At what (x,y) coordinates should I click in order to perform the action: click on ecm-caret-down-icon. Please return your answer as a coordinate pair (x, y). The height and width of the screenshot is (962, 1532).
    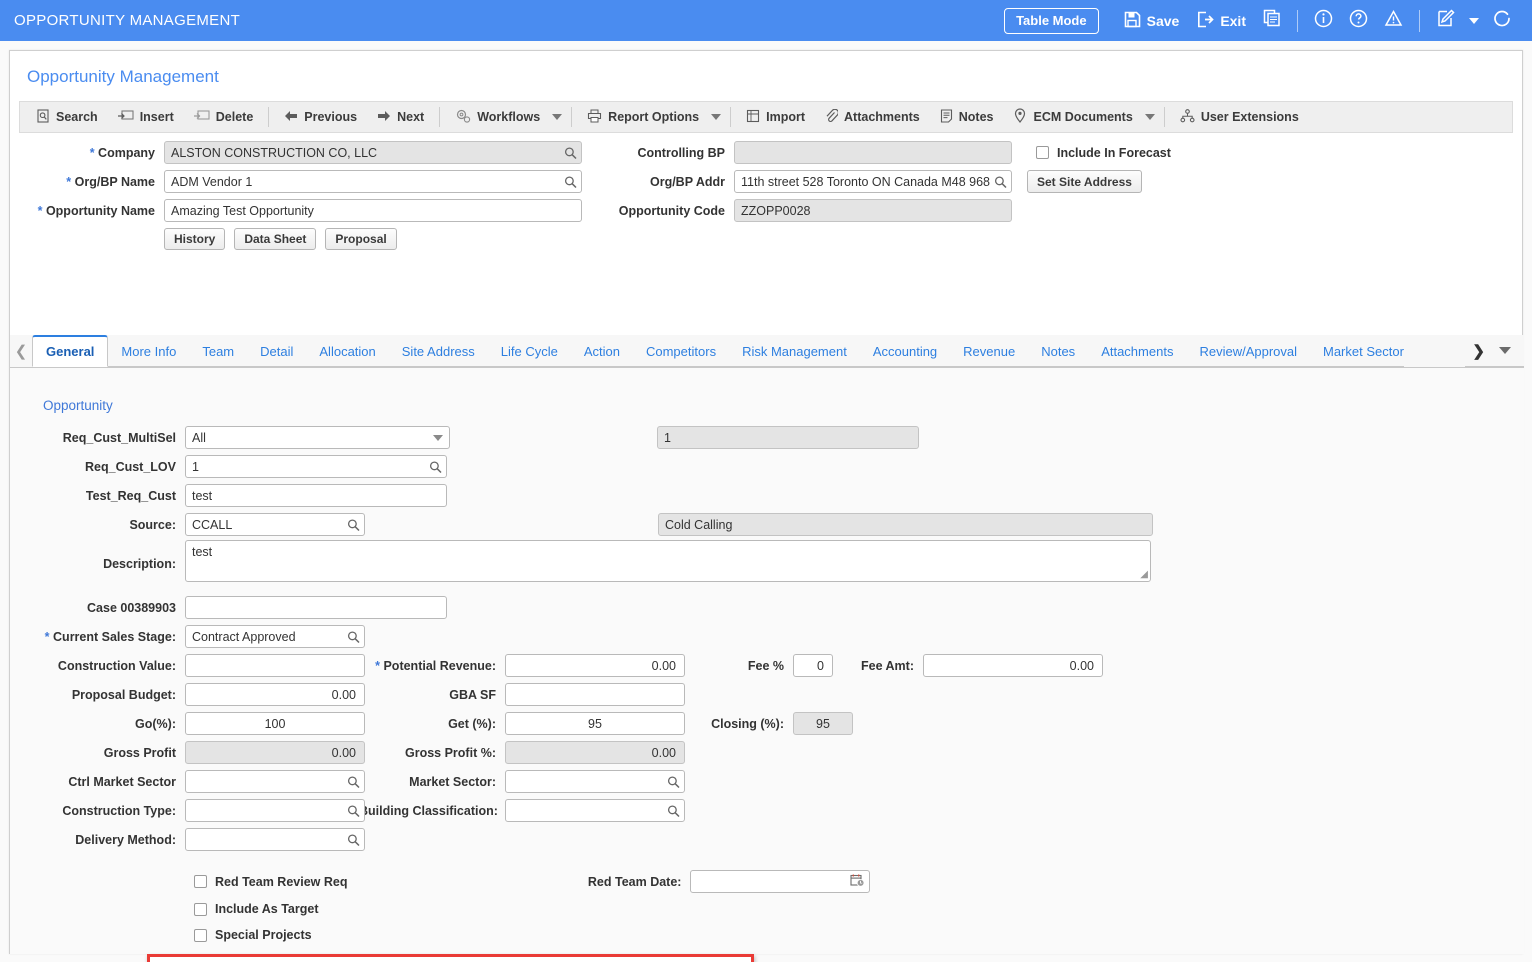
    Looking at the image, I should click on (1149, 117).